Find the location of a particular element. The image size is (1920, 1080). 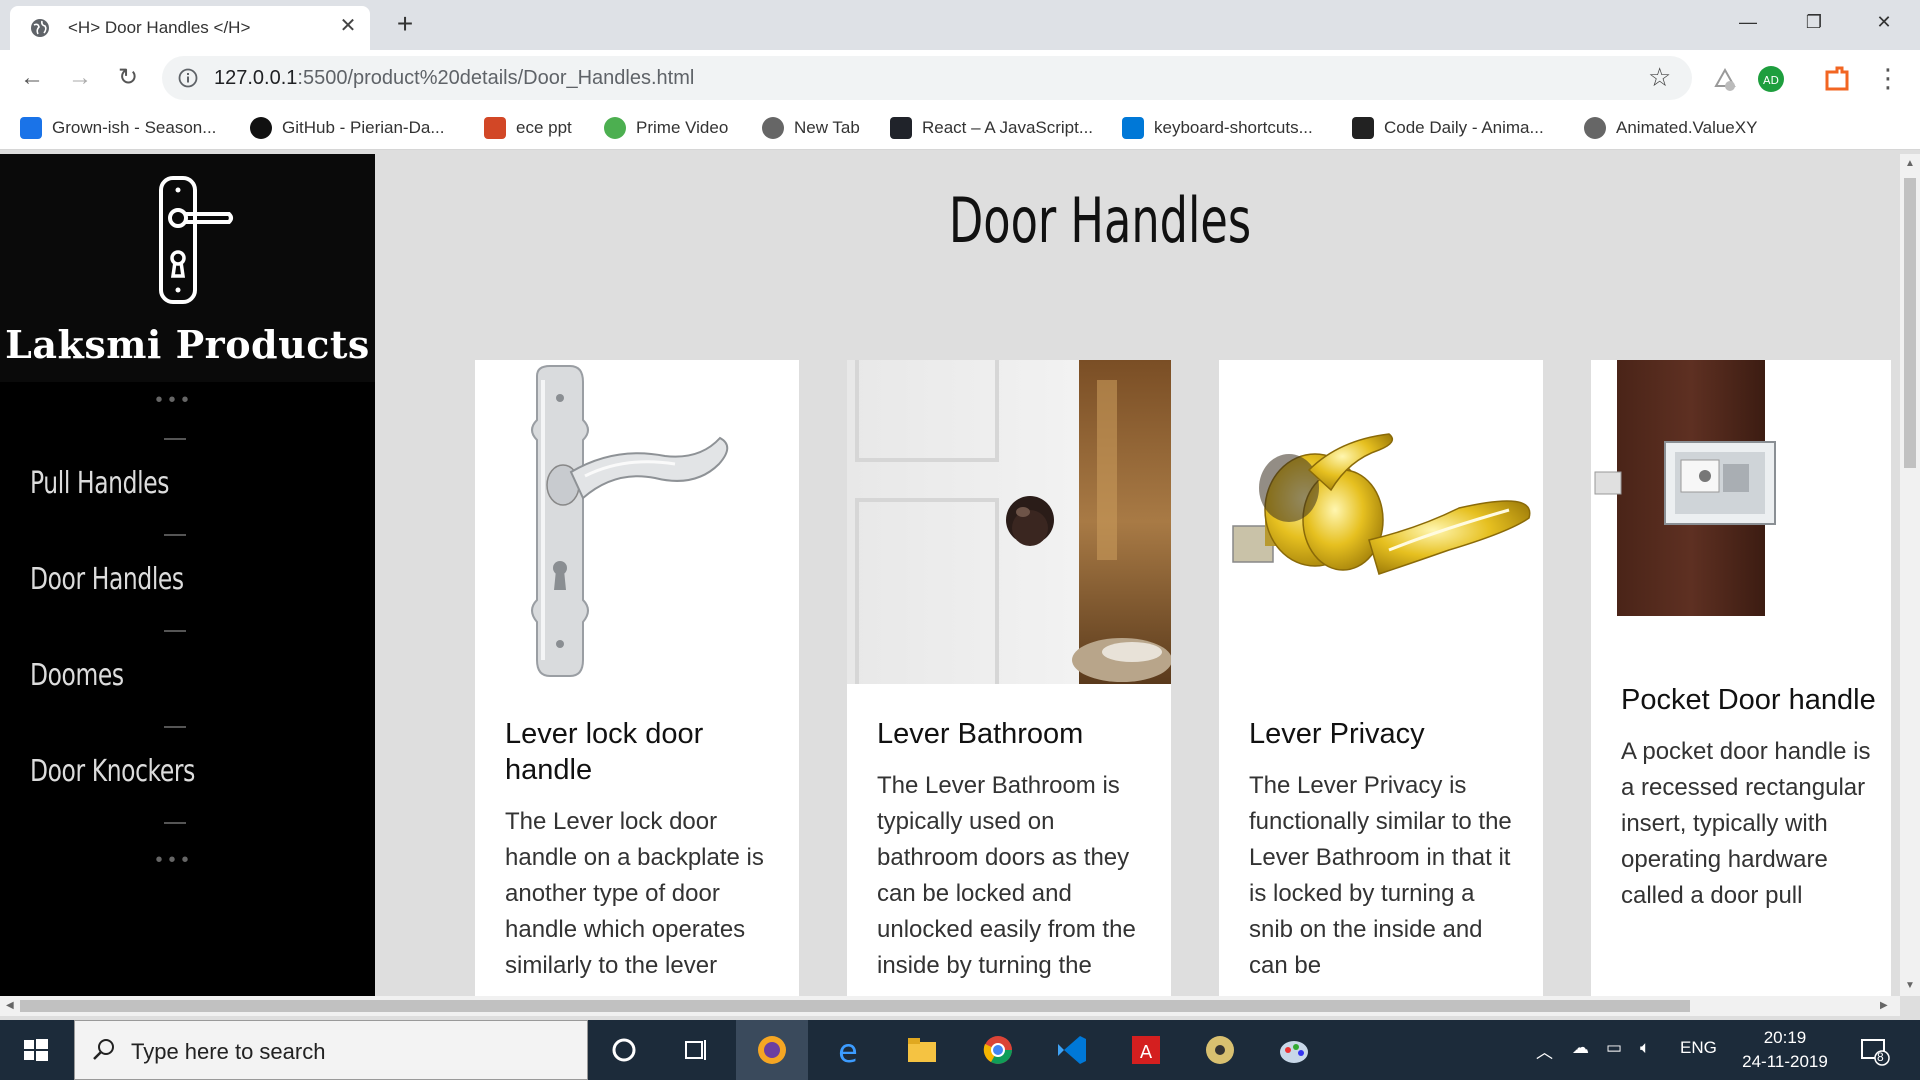

taskbar-search-box: Type here to search is located at coordinates (331, 1050).